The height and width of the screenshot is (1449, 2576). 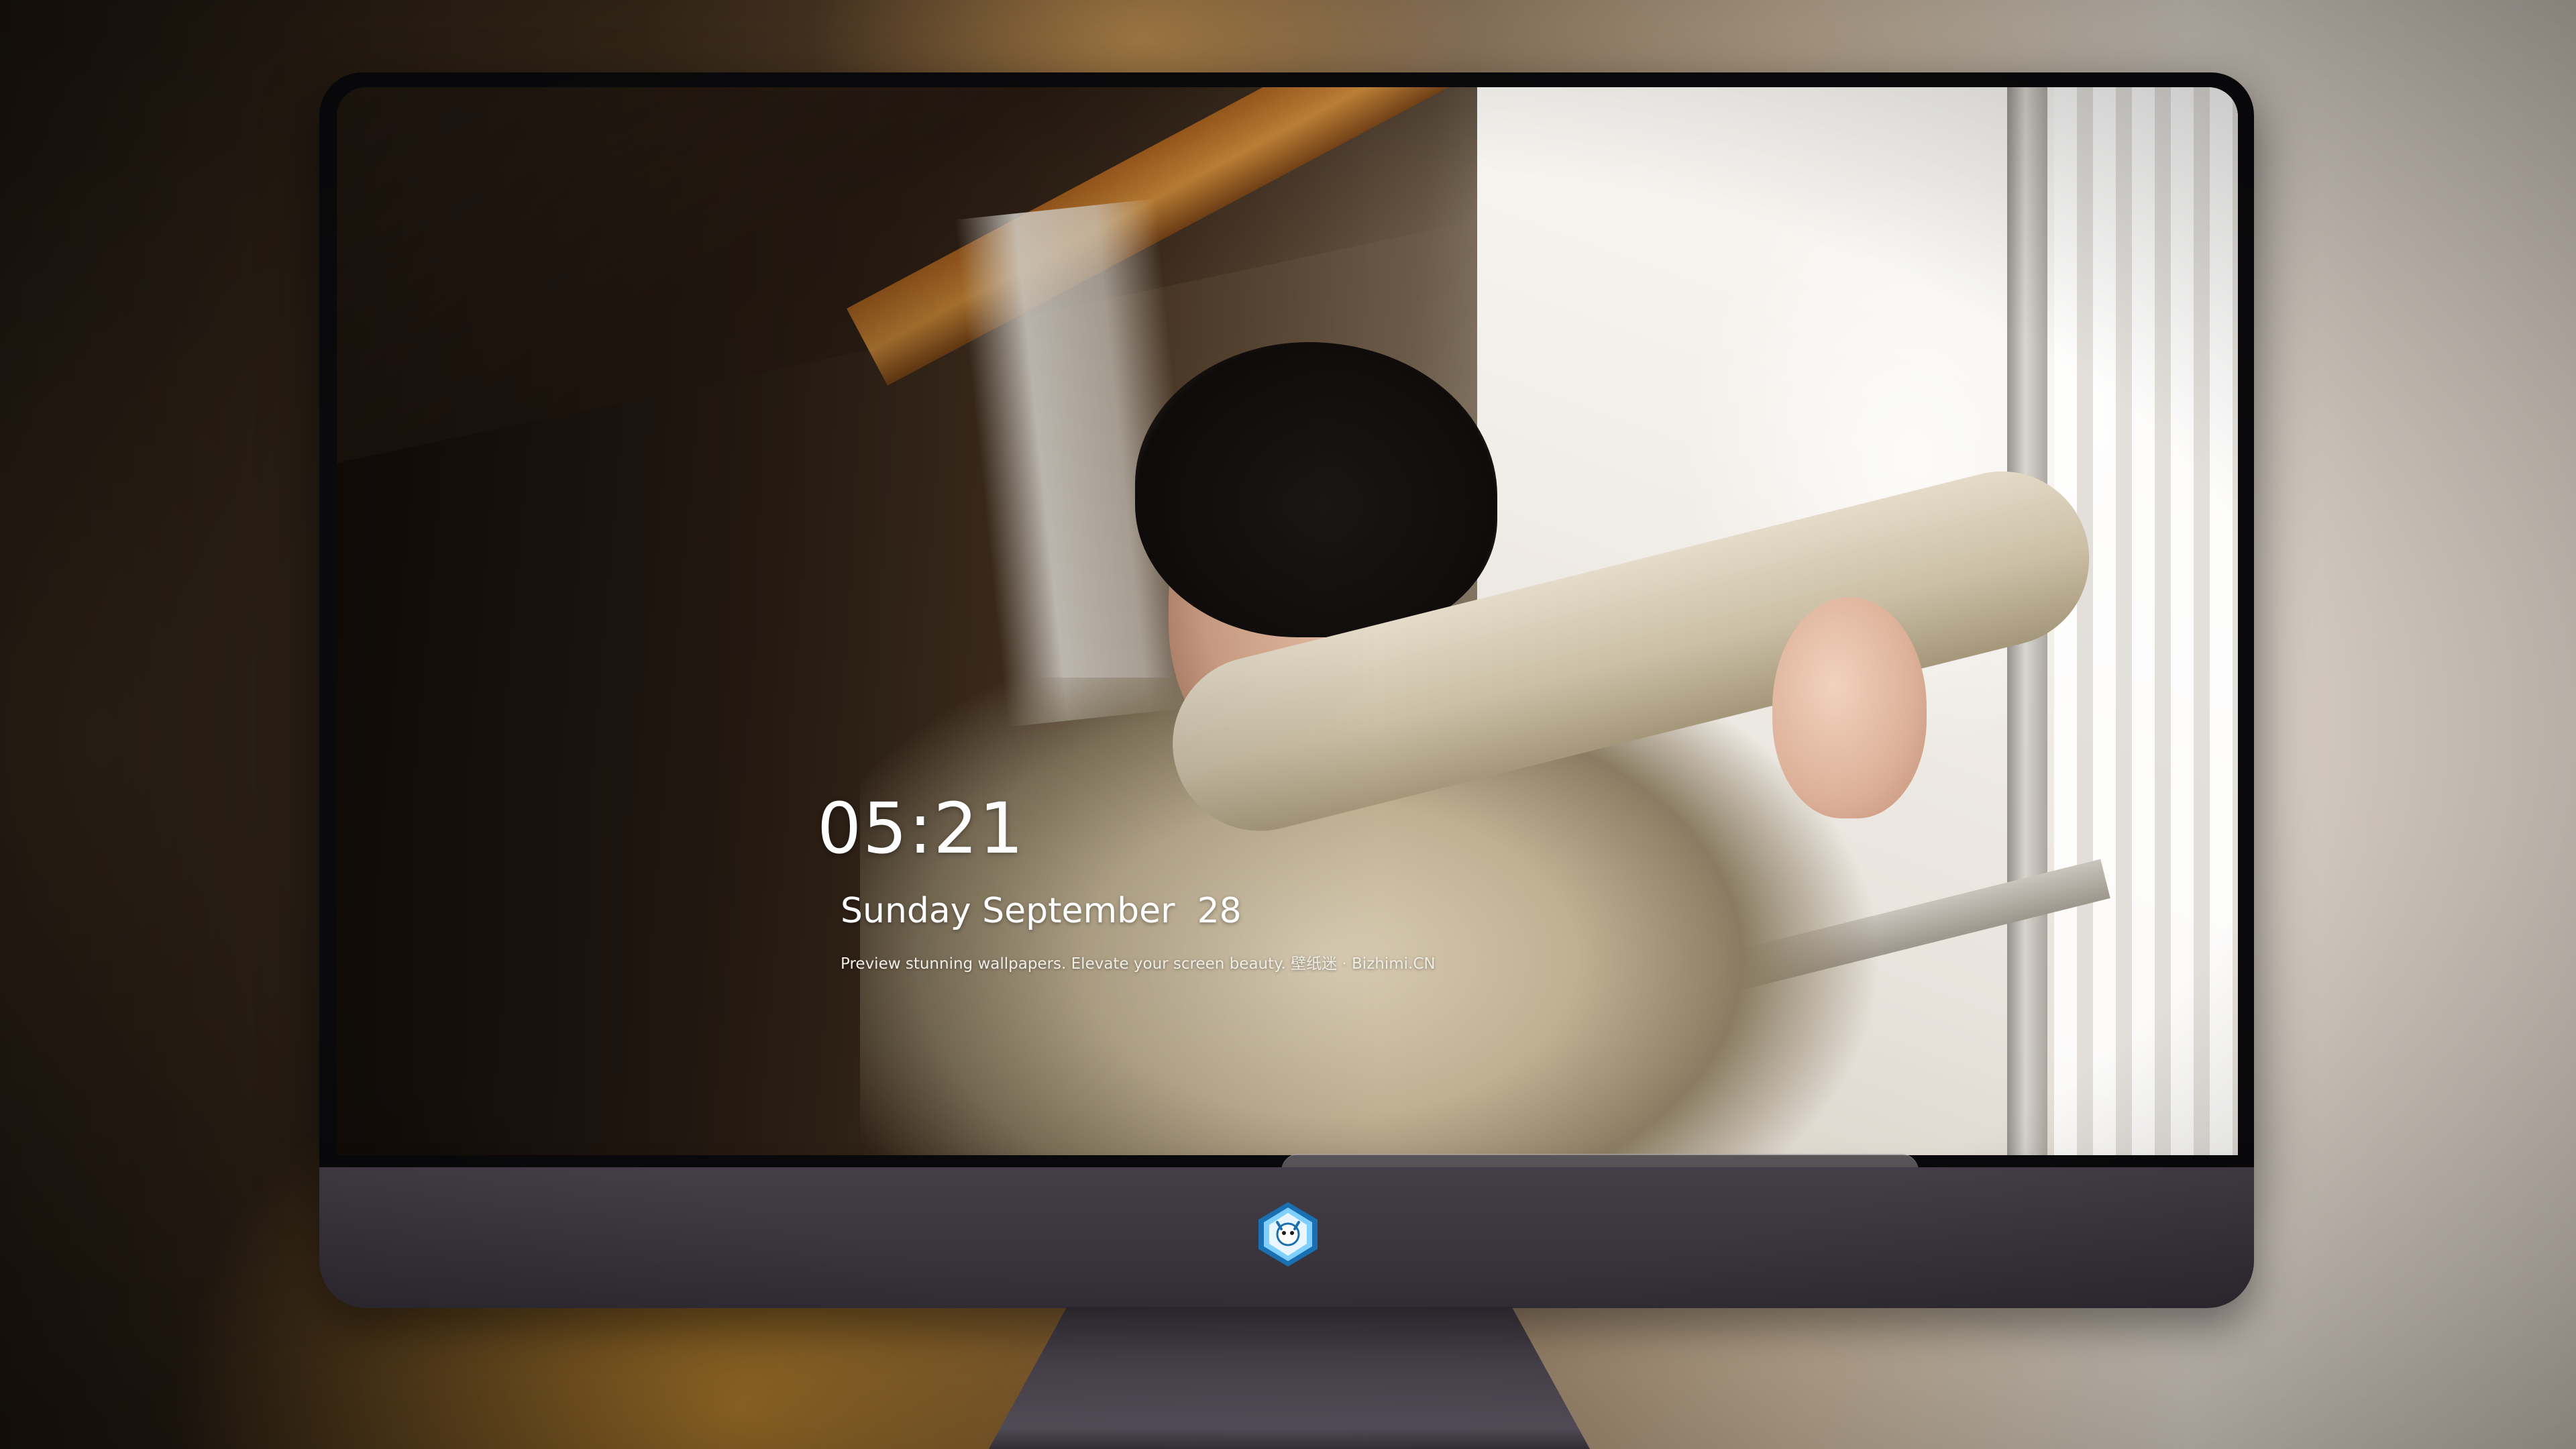 I want to click on lock-screen-date: Sunday September 28, so click(x=1041, y=911).